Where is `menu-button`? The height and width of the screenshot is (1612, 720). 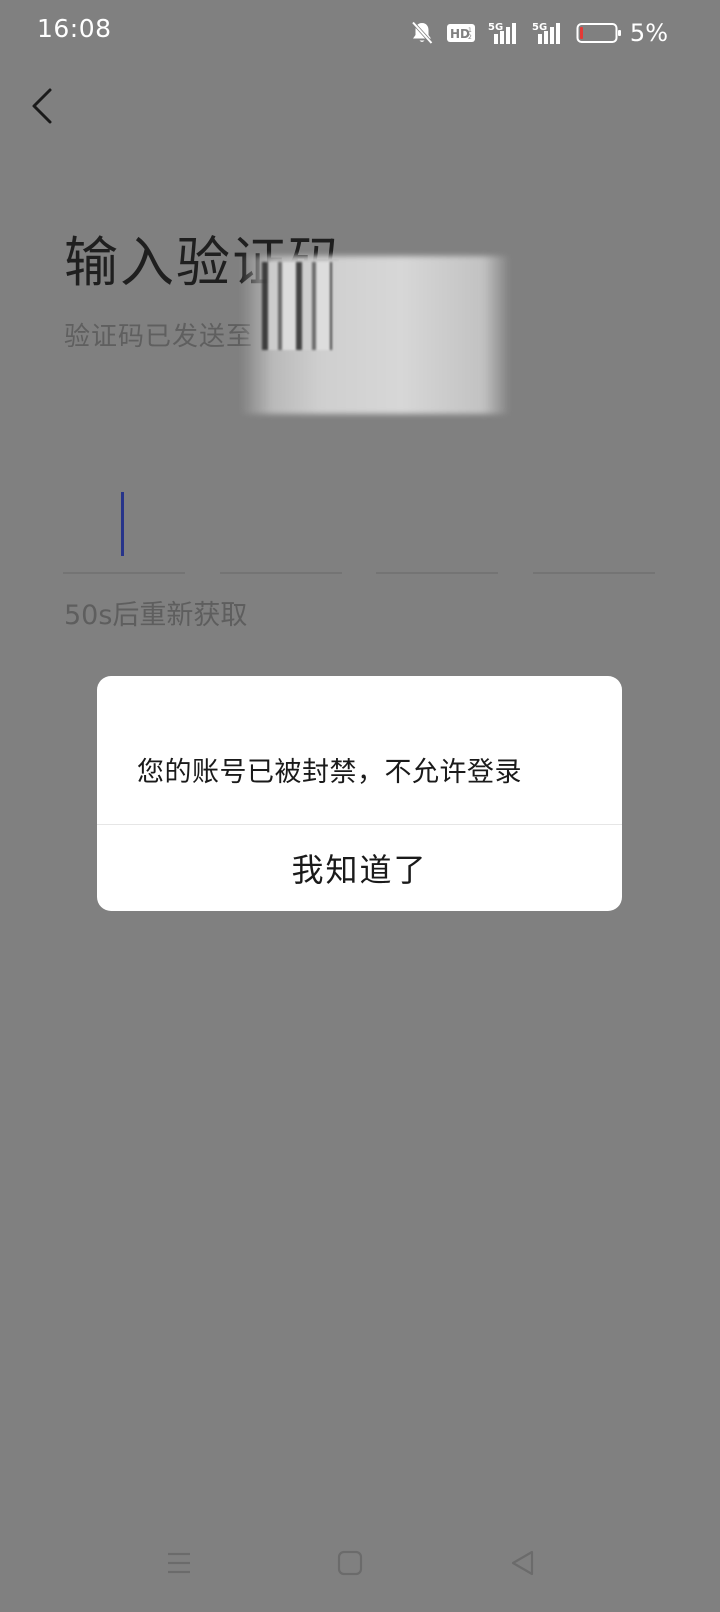
menu-button is located at coordinates (179, 1563).